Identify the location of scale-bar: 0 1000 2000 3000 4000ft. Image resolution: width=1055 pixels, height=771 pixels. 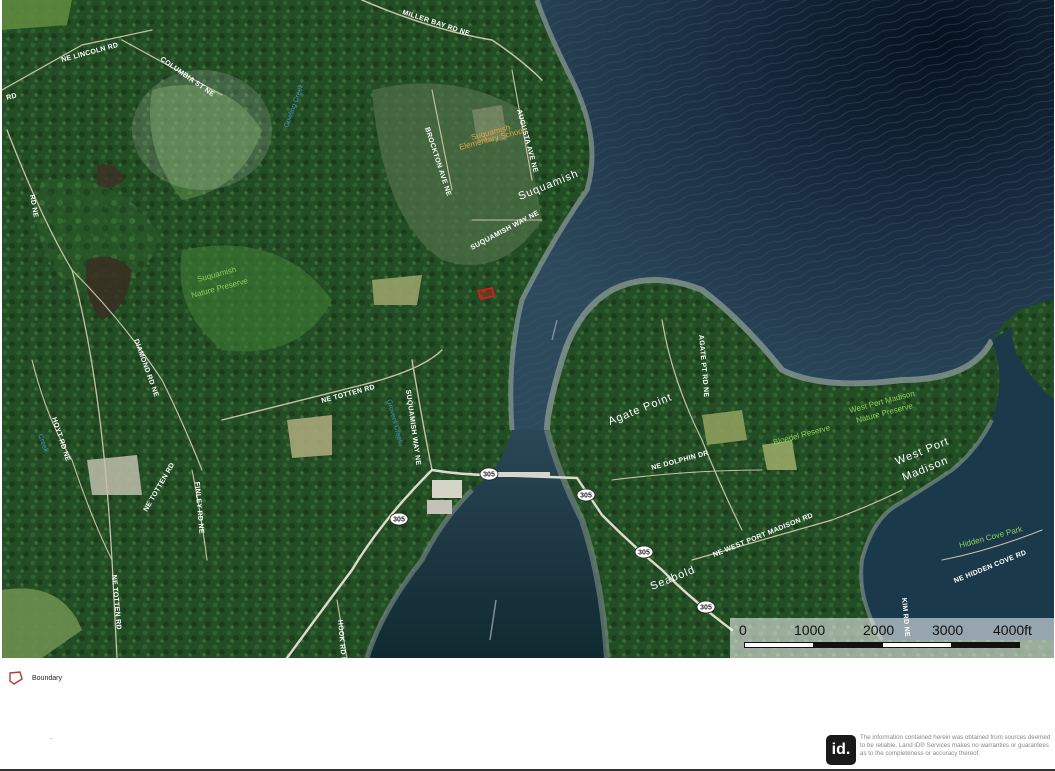
(892, 638).